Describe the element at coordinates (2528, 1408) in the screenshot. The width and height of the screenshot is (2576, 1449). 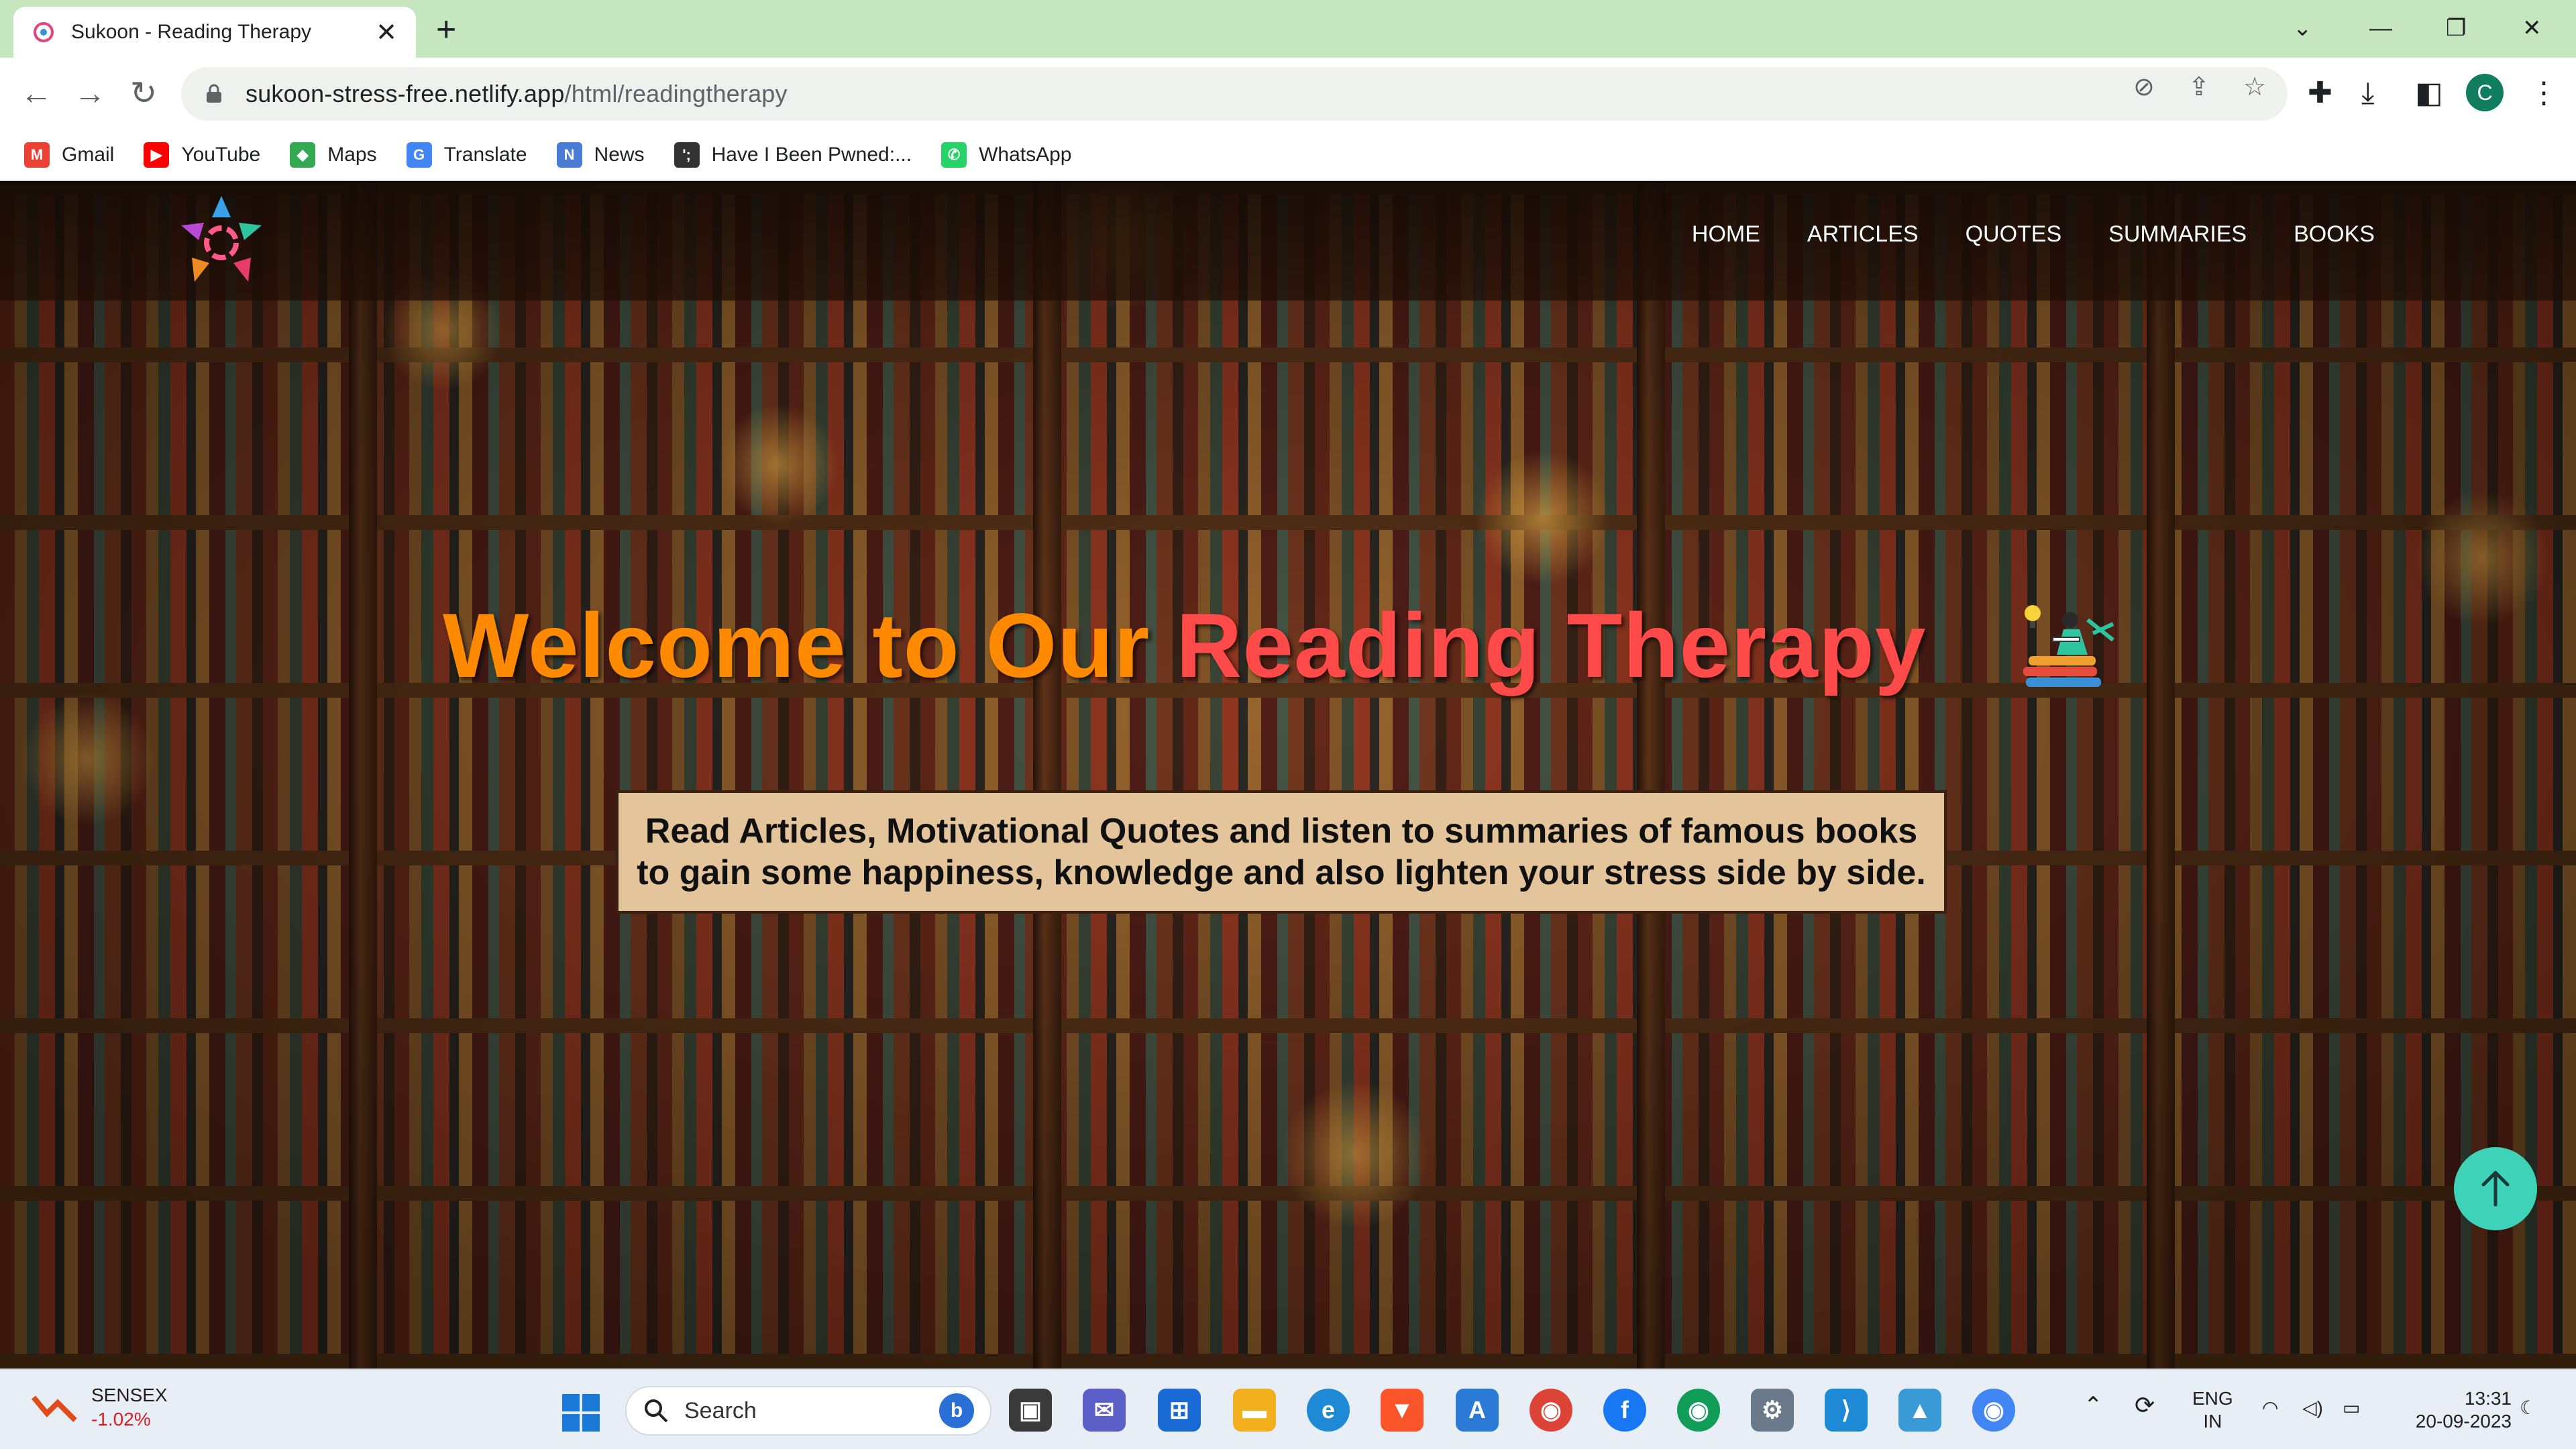
I see `notifications-icon: ☾` at that location.